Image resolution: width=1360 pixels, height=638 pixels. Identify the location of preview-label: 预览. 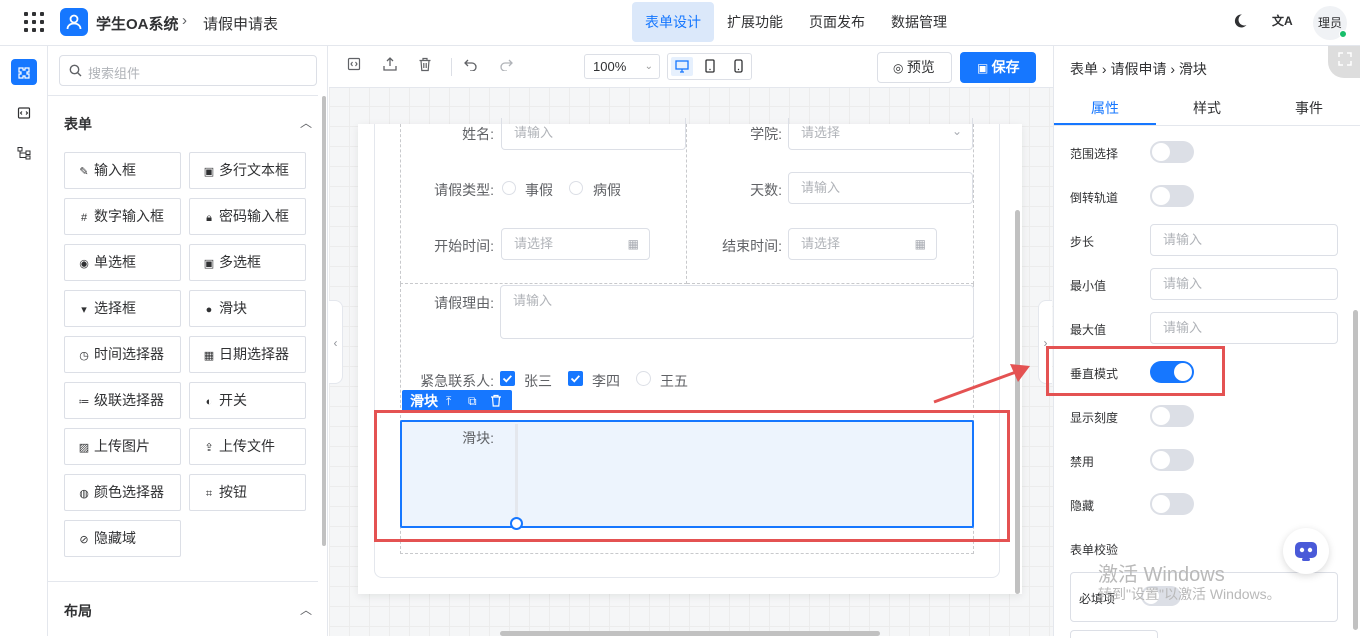
(920, 67).